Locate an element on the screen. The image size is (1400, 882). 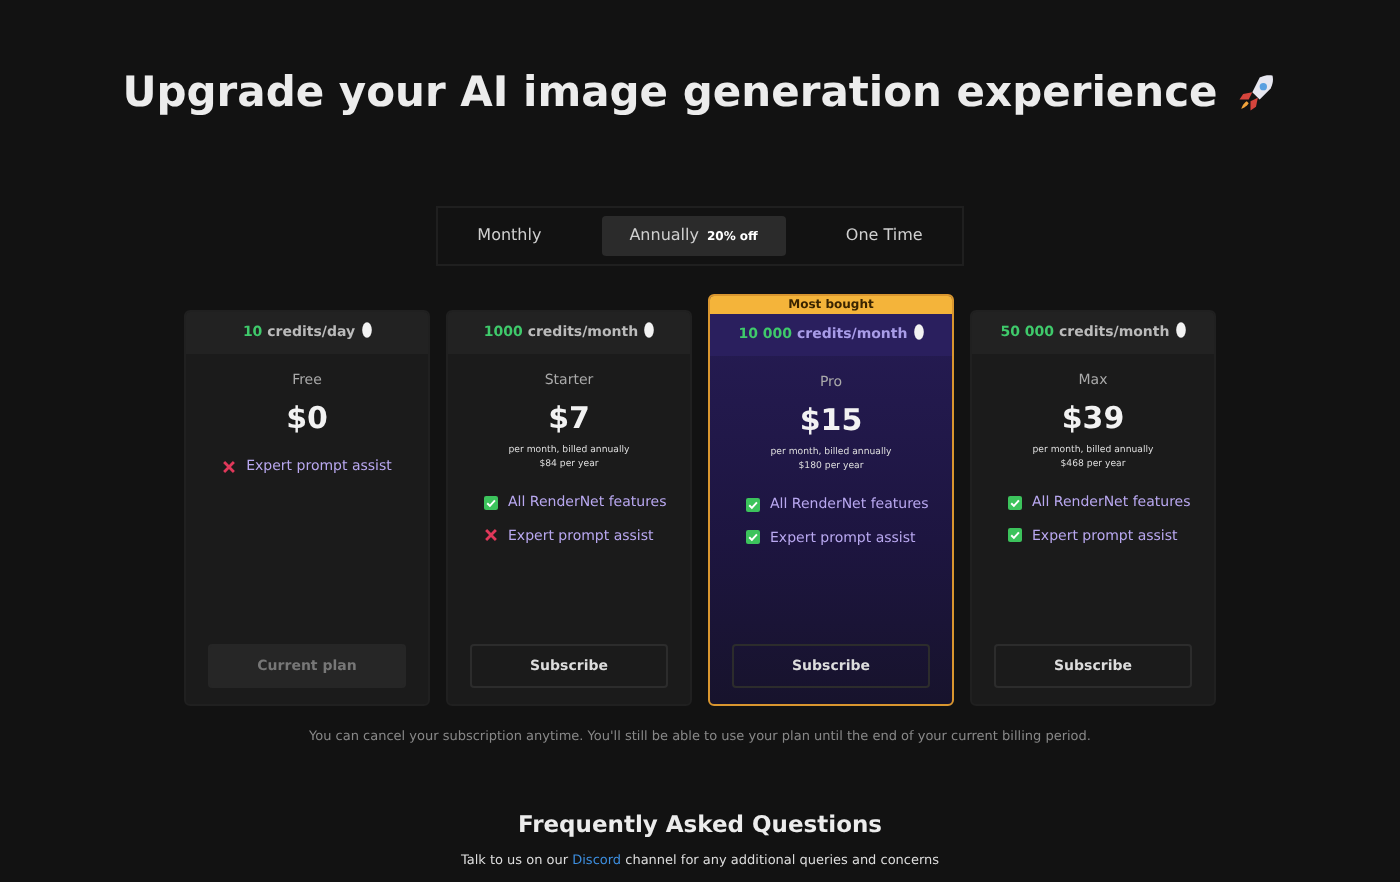
billing-tab: One Time is located at coordinates (884, 236).